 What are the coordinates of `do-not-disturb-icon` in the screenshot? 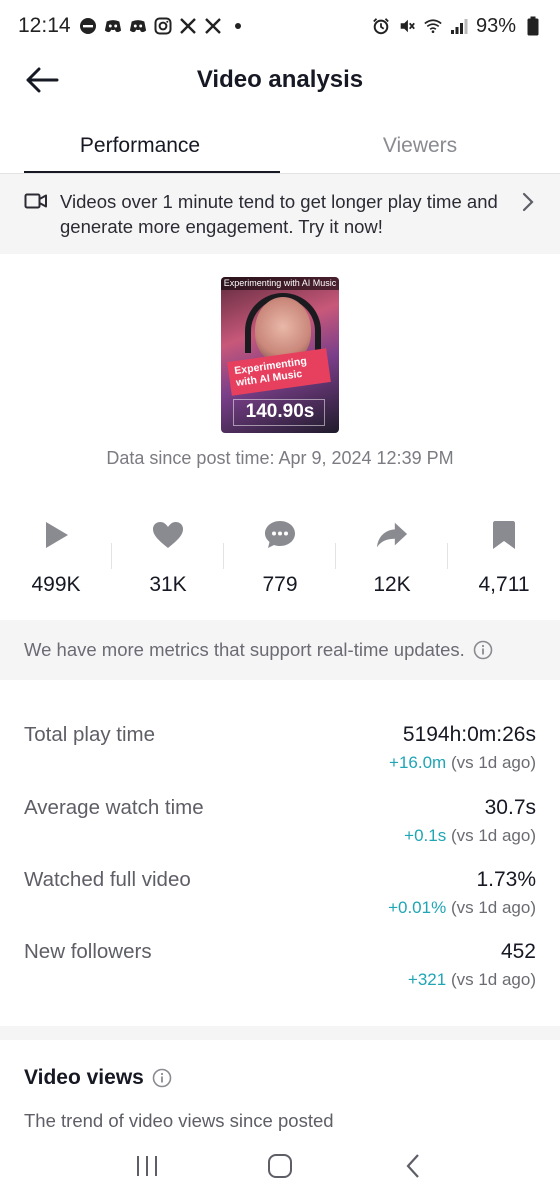 It's located at (88, 26).